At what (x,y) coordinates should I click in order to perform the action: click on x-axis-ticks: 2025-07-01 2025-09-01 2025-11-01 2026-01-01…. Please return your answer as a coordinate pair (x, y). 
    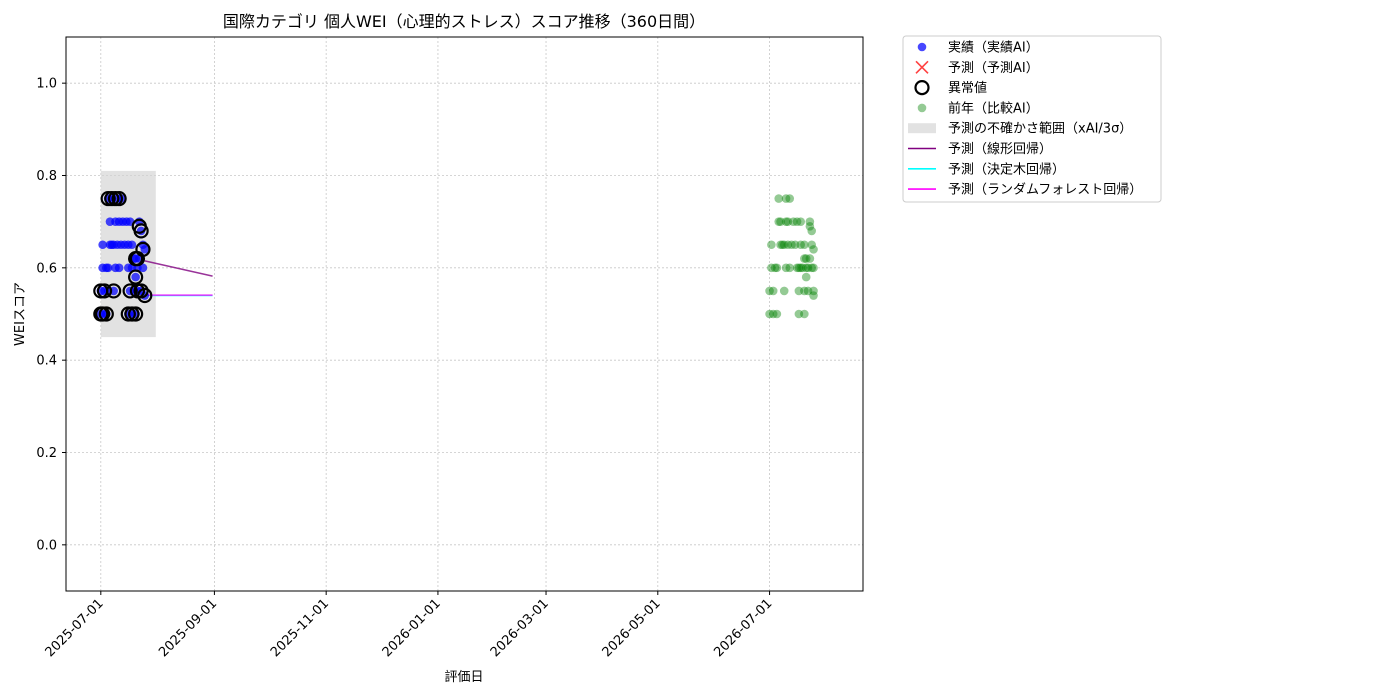
    Looking at the image, I should click on (409, 625).